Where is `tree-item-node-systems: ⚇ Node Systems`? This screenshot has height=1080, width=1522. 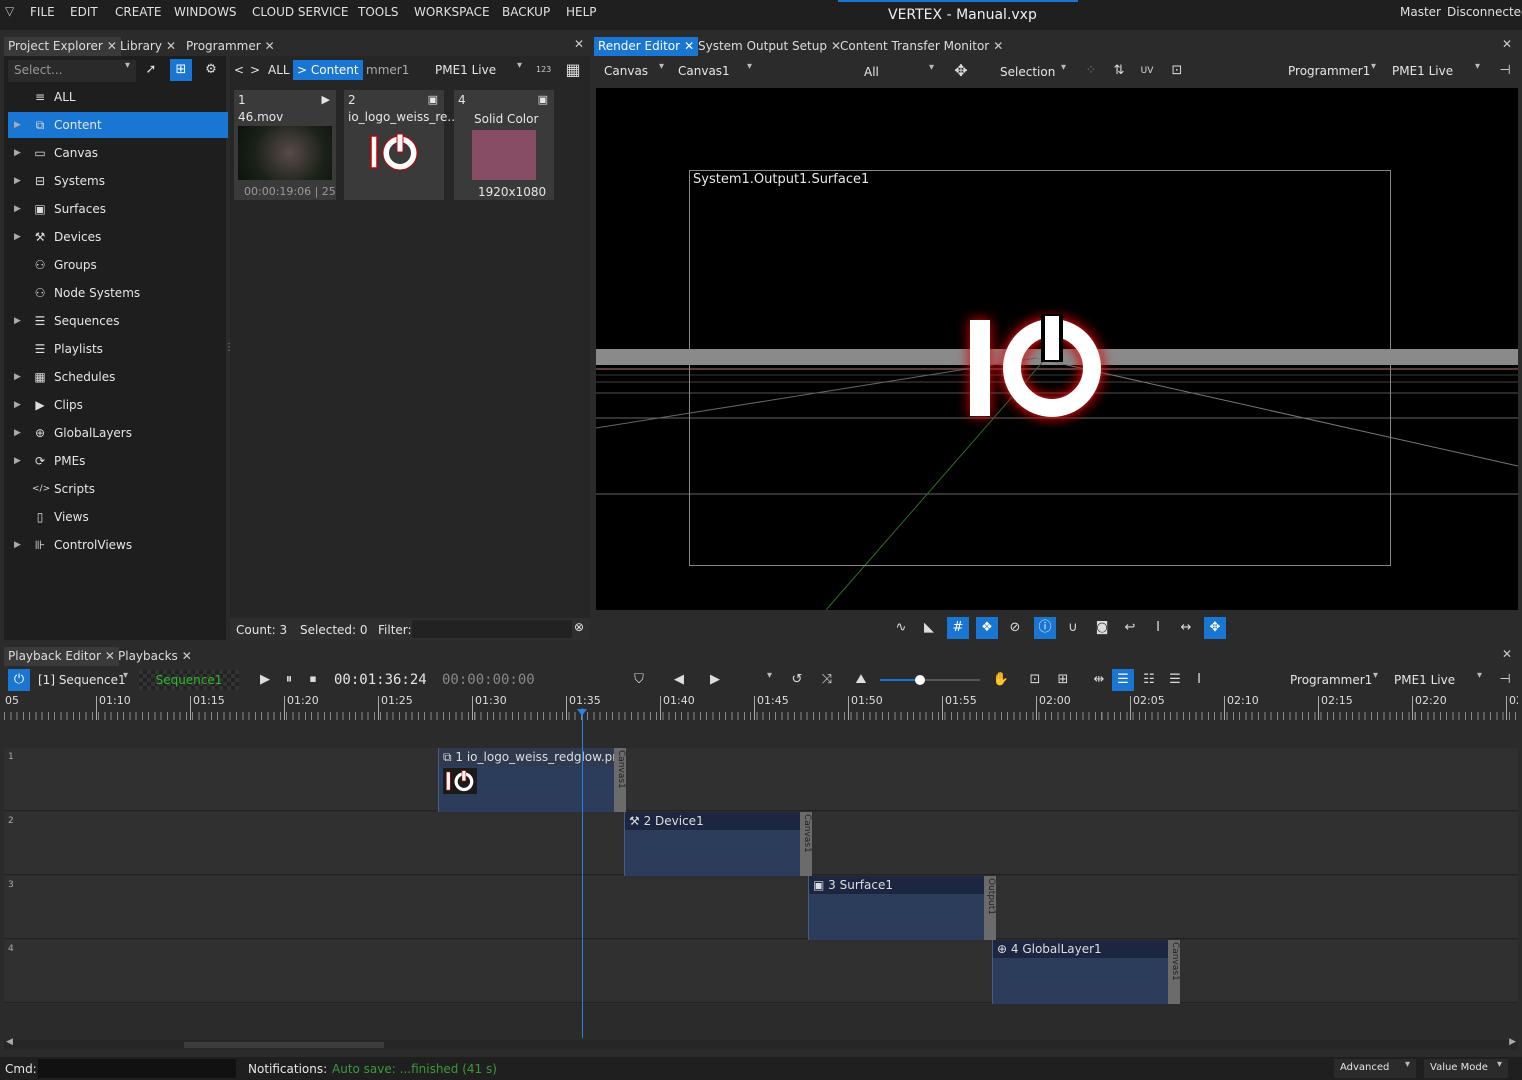
tree-item-node-systems: ⚇ Node Systems is located at coordinates (118, 293).